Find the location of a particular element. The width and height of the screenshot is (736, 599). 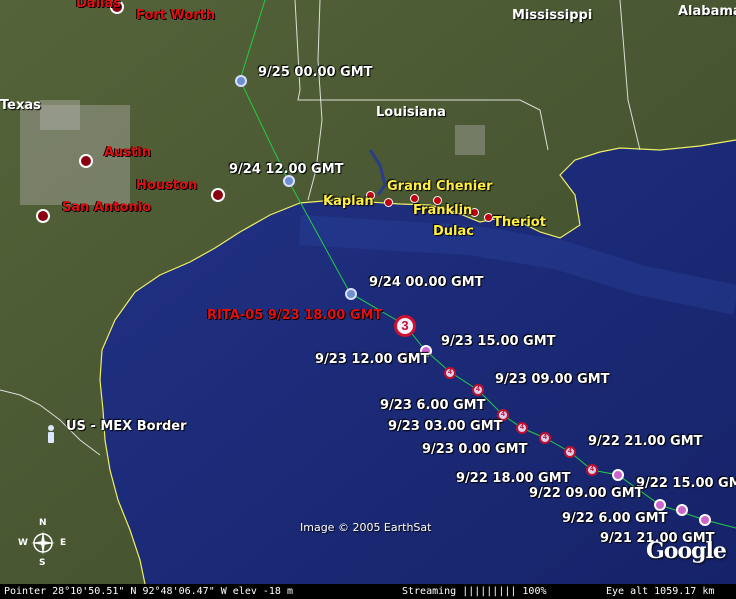

eye-altitude: Eye alt 1059.17 km is located at coordinates (660, 591).